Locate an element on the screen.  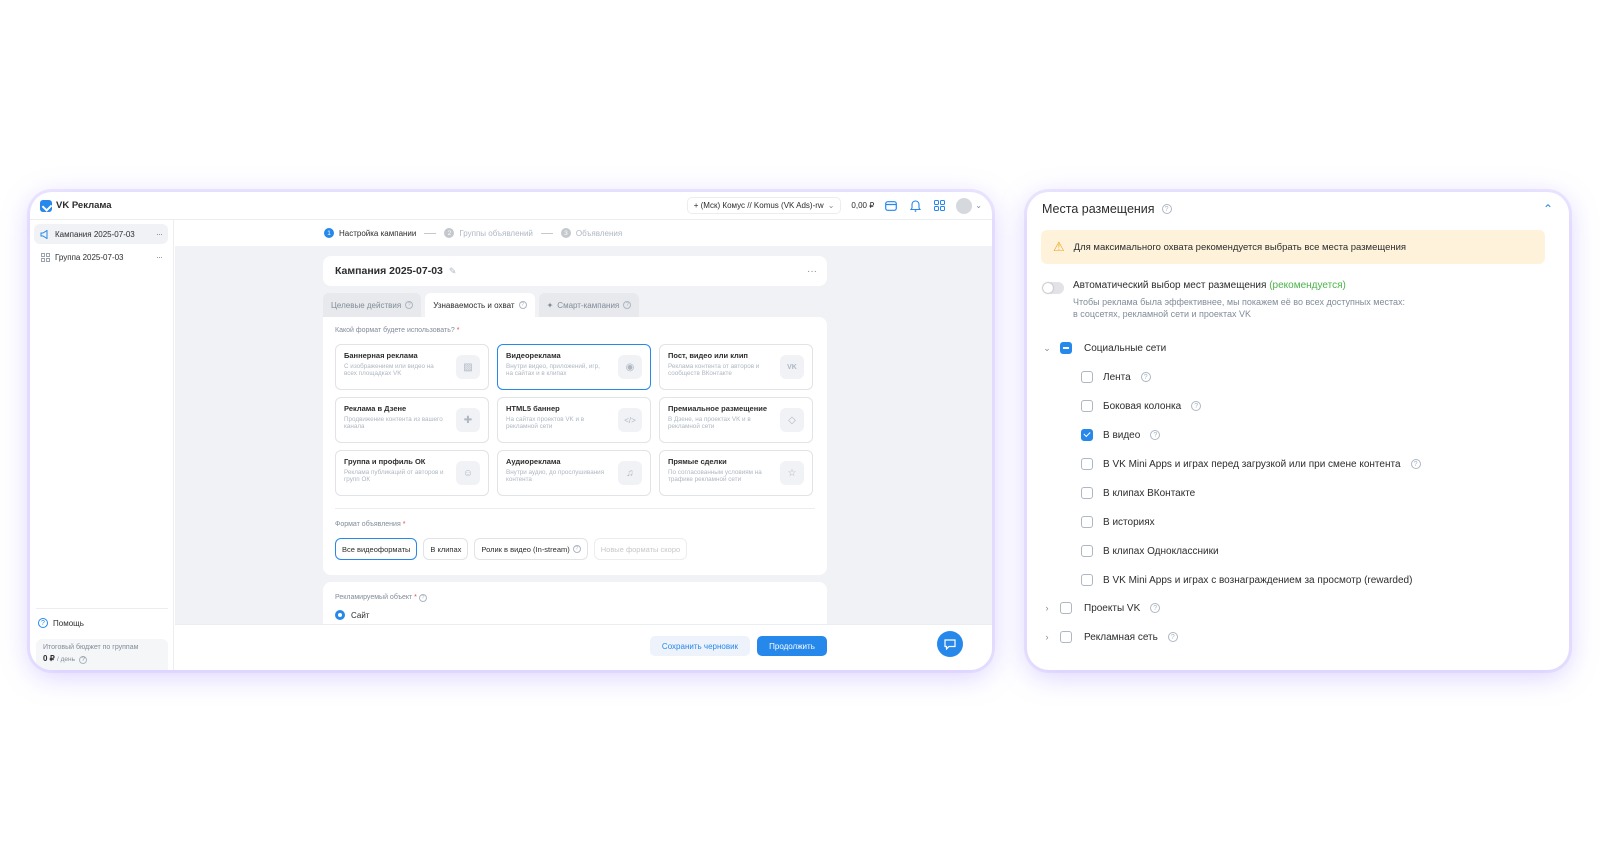
chip-instream: Ролик в видео (In-stream)? is located at coordinates (531, 549).